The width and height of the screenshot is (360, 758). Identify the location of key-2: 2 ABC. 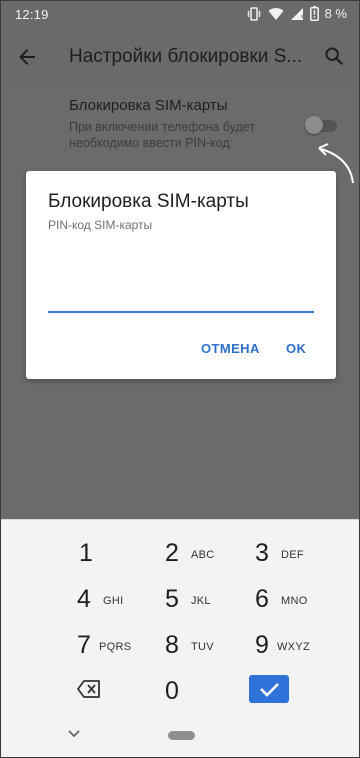
(187, 554).